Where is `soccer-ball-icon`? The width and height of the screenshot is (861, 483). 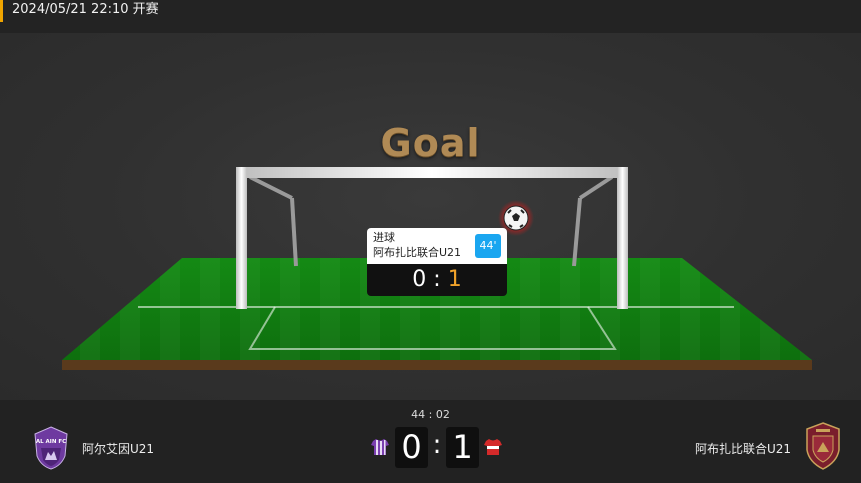
soccer-ball-icon is located at coordinates (516, 218).